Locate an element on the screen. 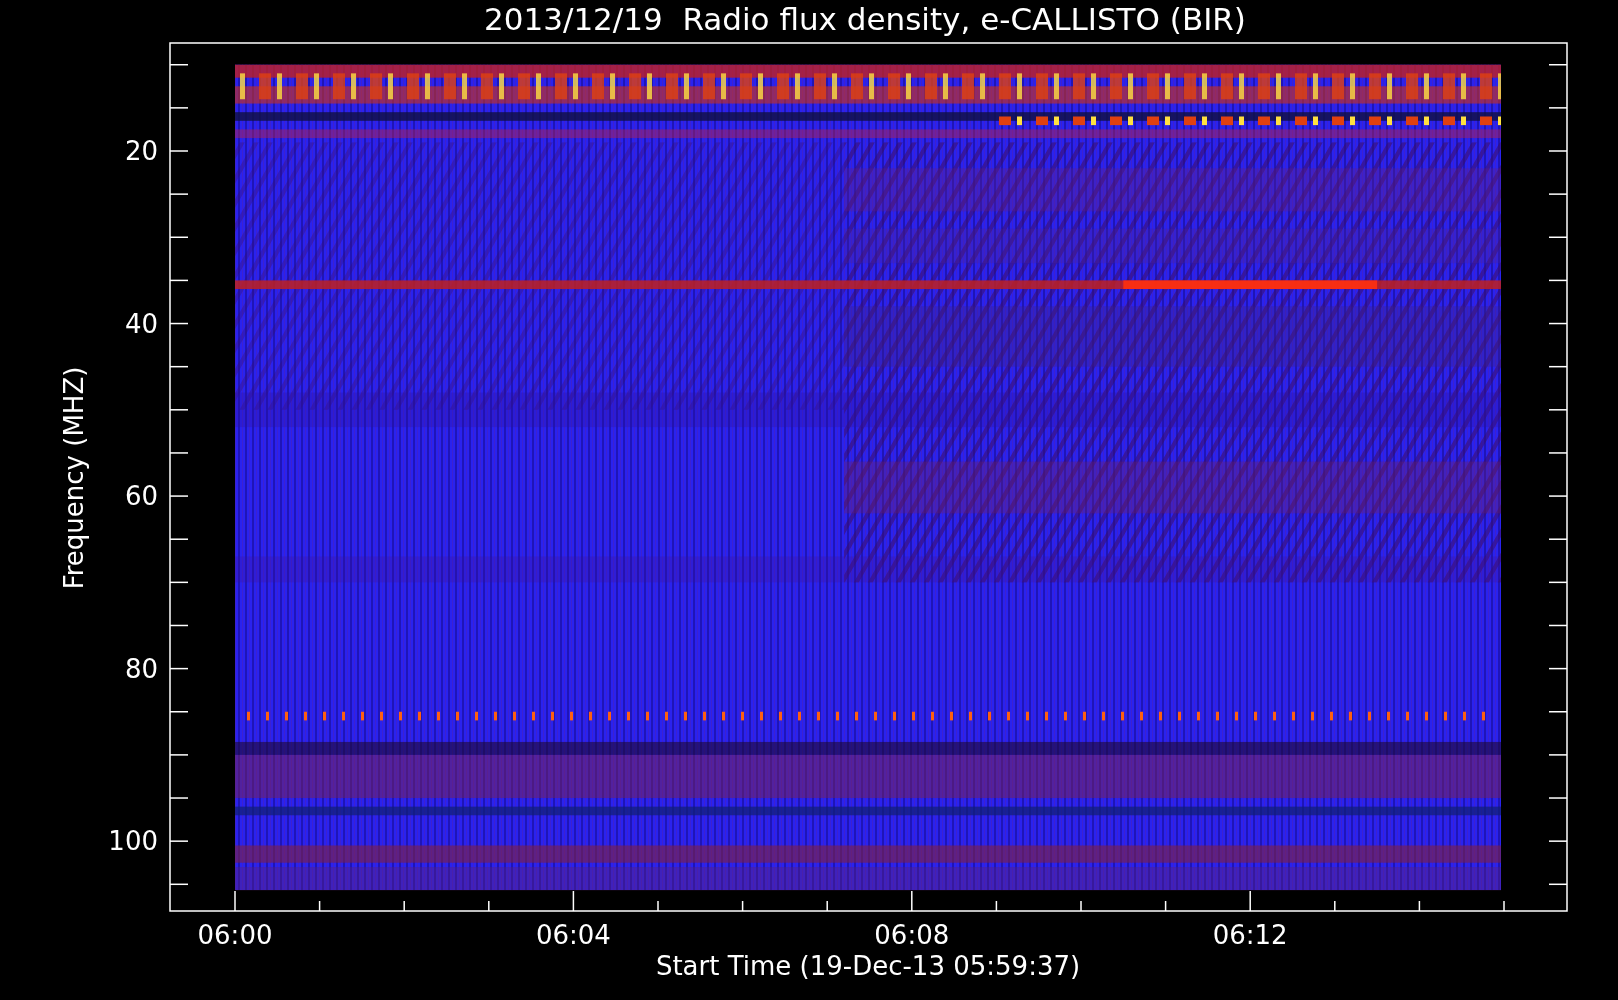 This screenshot has height=1000, width=1618. x-tick-label: 06:12 is located at coordinates (1250, 935).